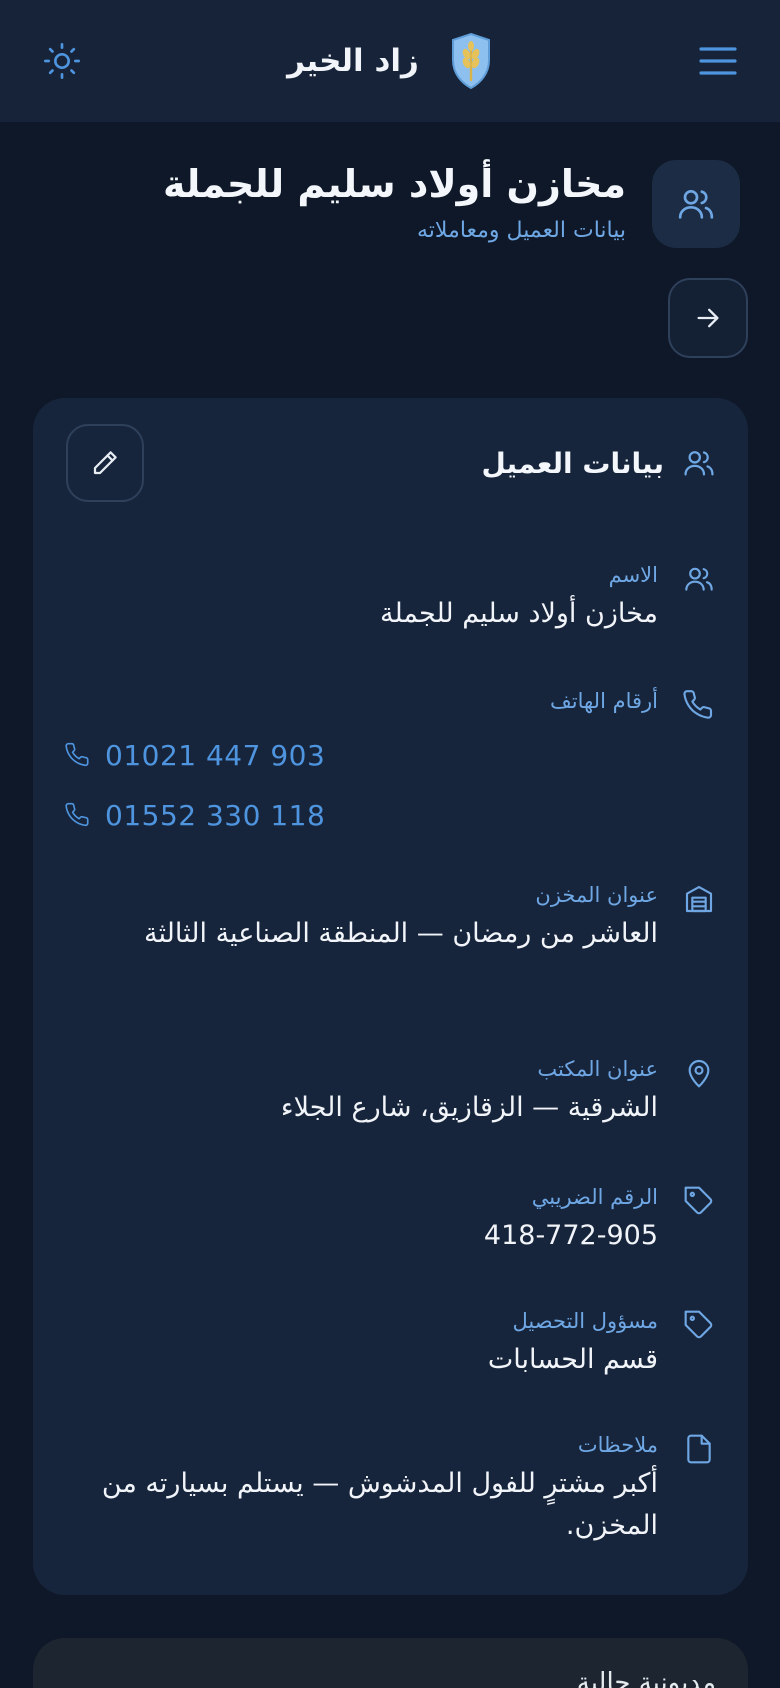 This screenshot has height=1688, width=780. What do you see at coordinates (699, 1073) in the screenshot?
I see `map-pin-icon` at bounding box center [699, 1073].